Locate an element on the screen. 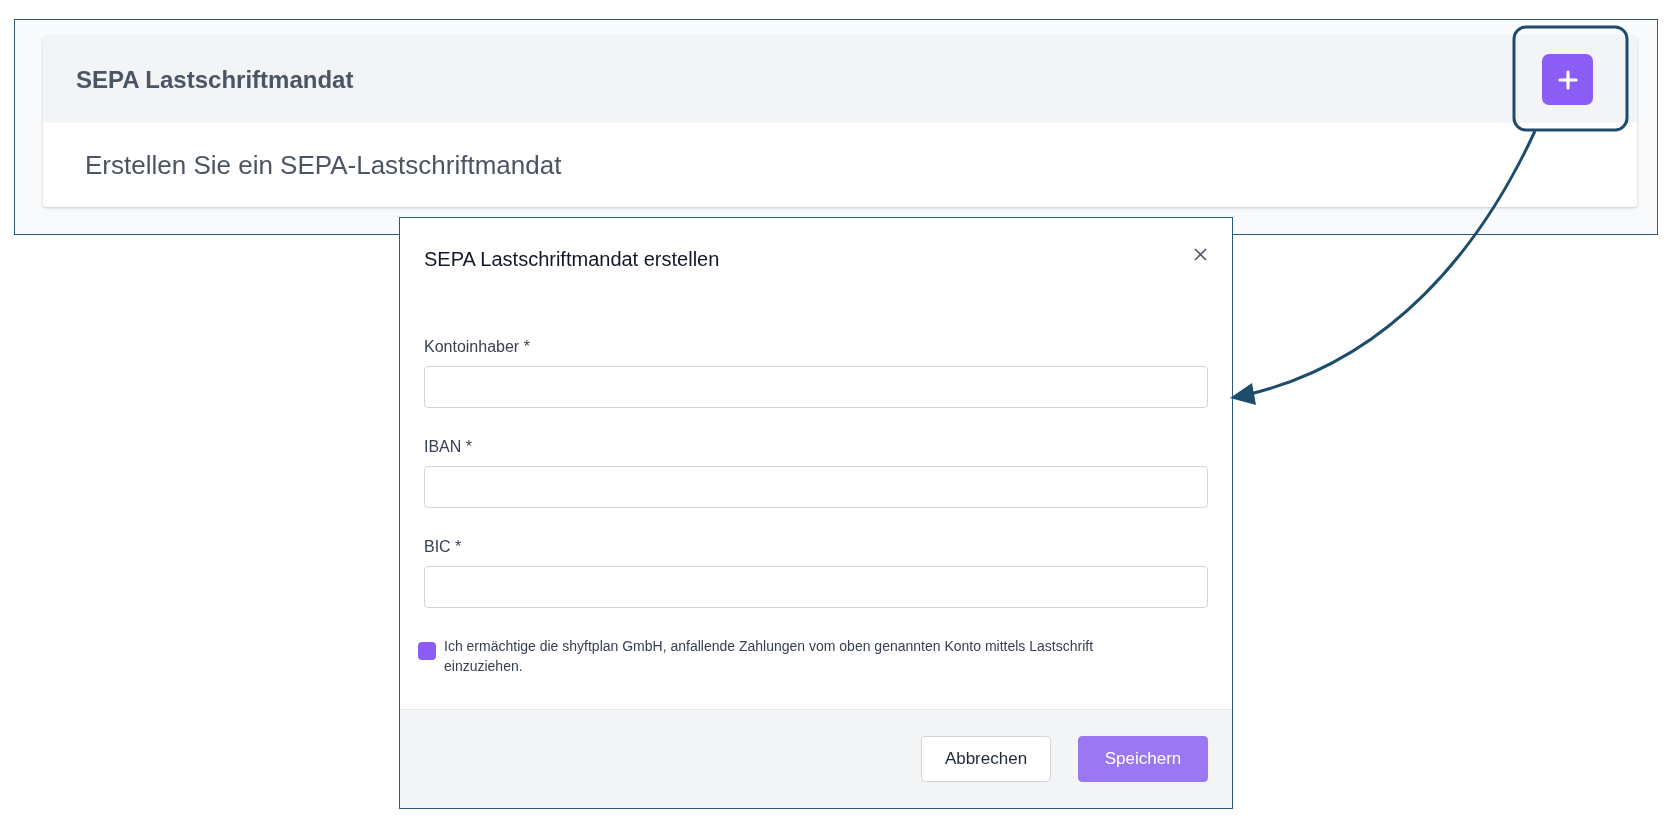  checkbox is located at coordinates (427, 651).